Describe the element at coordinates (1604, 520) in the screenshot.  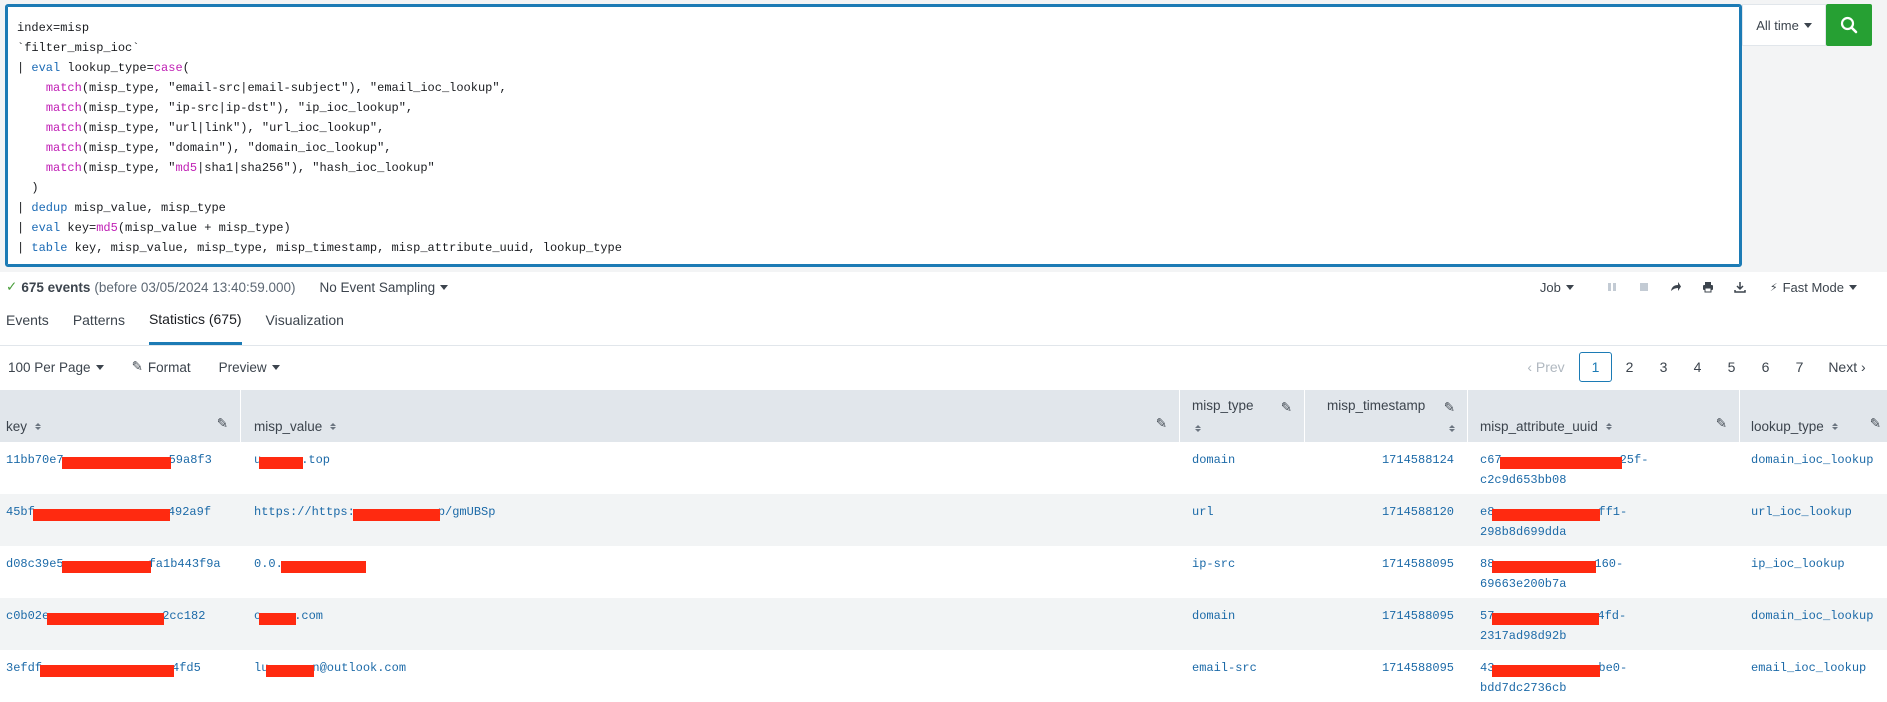
I see `cell-misp-attribute-uuid: e8 ff1- 298b8d699dda` at that location.